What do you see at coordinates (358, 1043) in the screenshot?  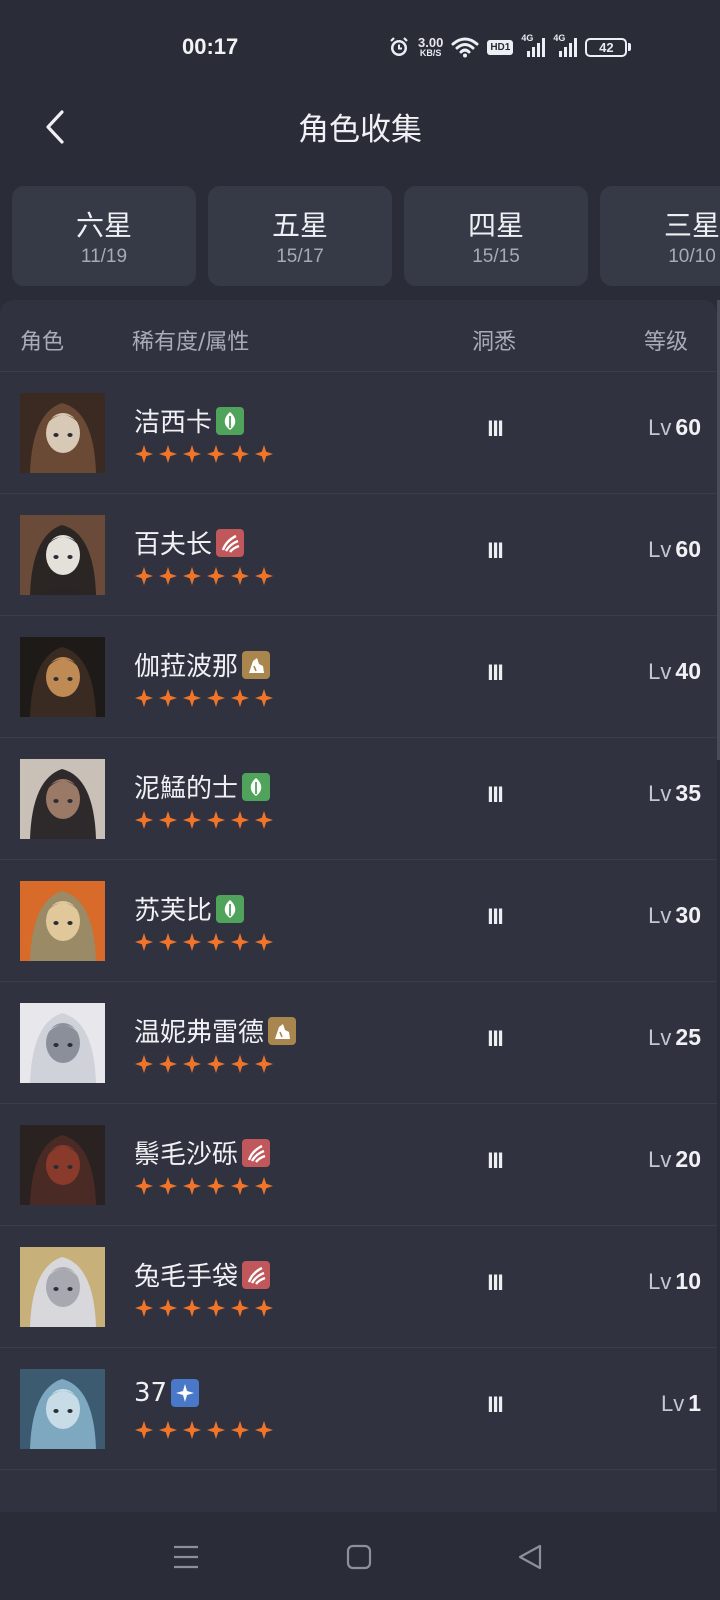 I see `character-row: 温妮弗雷德 III Lv 25` at bounding box center [358, 1043].